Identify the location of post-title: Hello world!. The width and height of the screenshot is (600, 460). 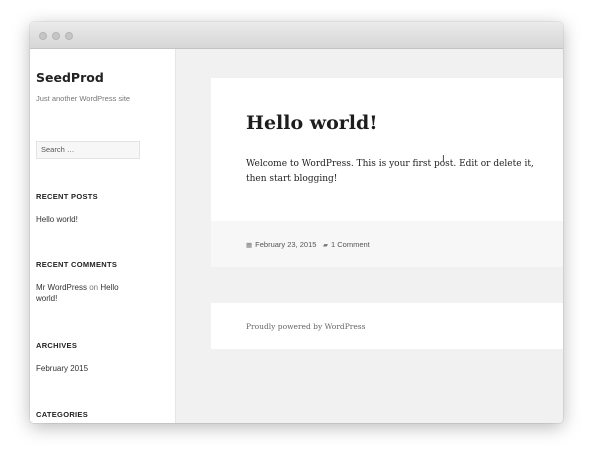
(312, 123).